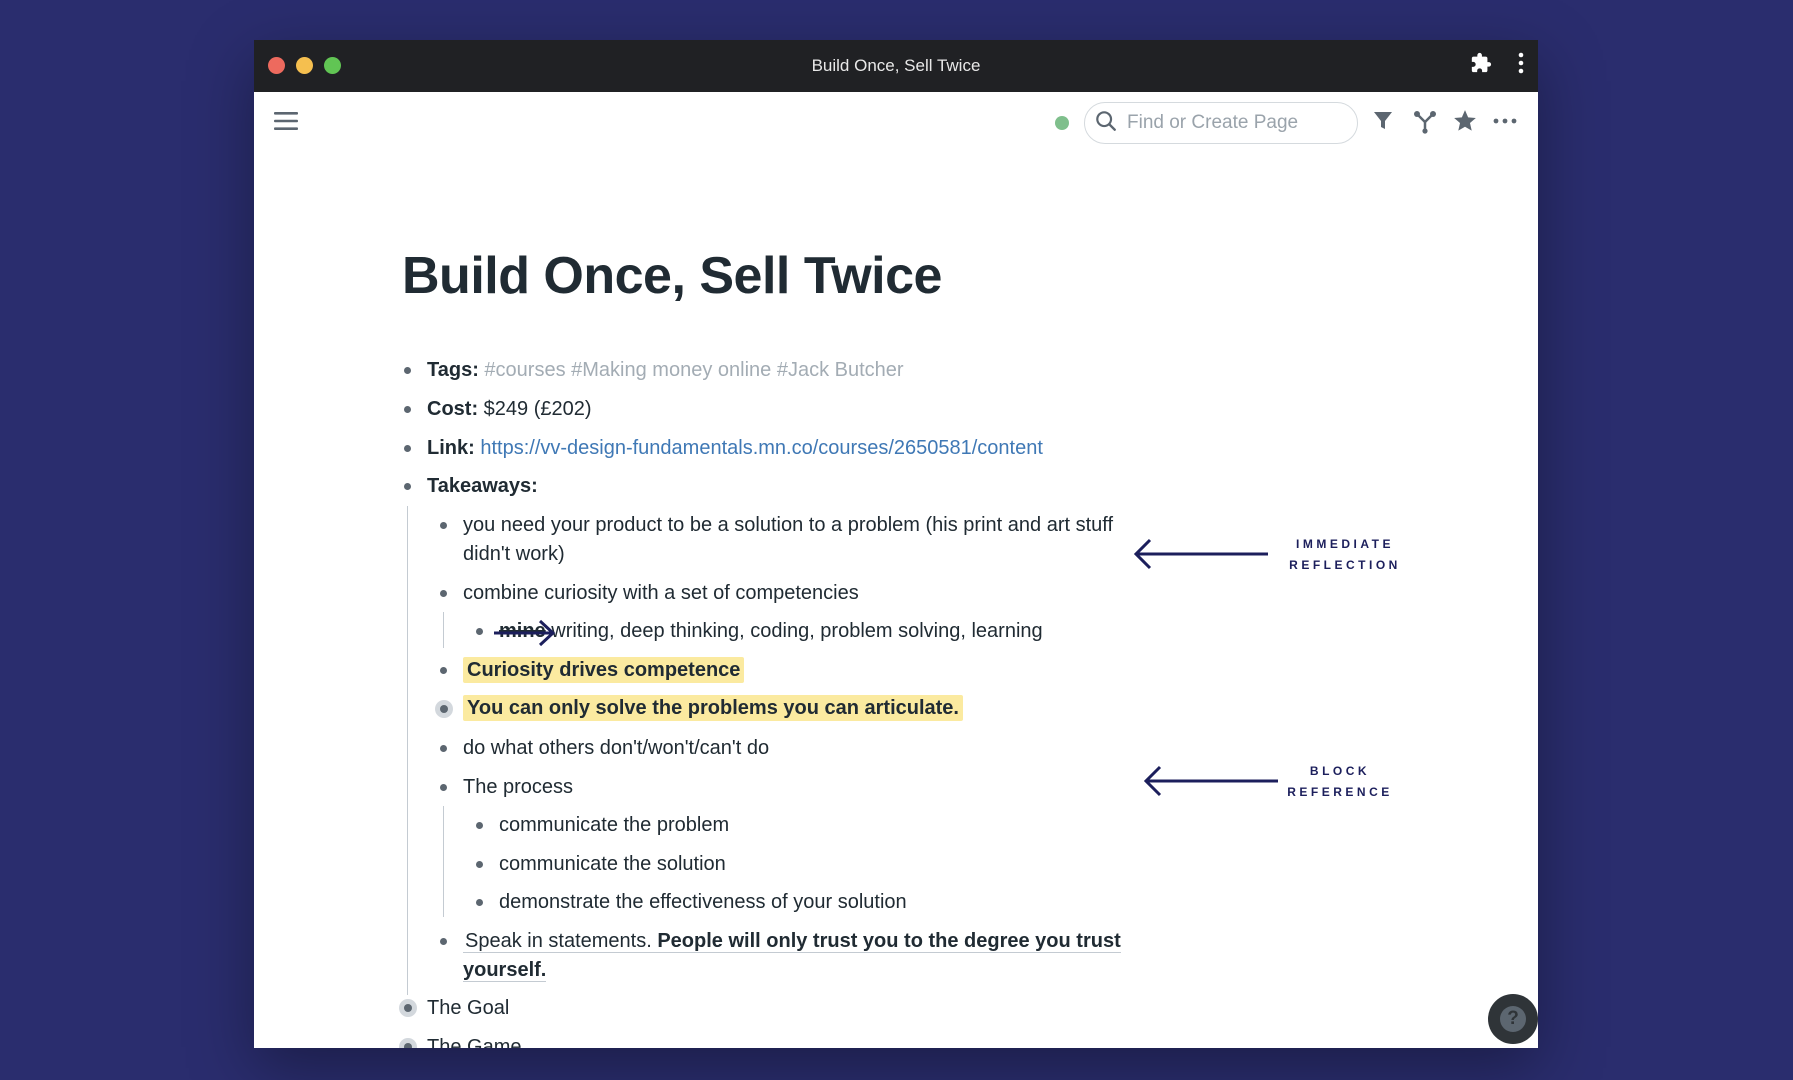 The width and height of the screenshot is (1793, 1080). I want to click on block-reference-annotation: BLOCK REFERENCE, so click(1340, 781).